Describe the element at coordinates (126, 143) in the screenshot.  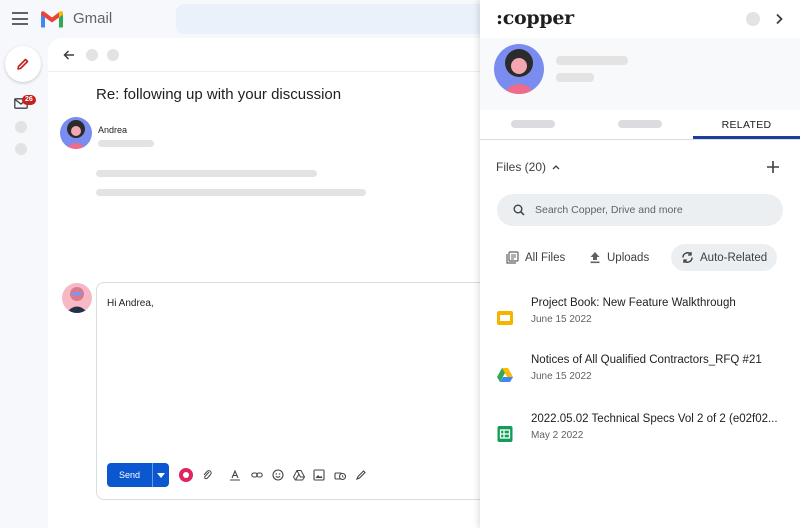
I see `sender-email-placeholder` at that location.